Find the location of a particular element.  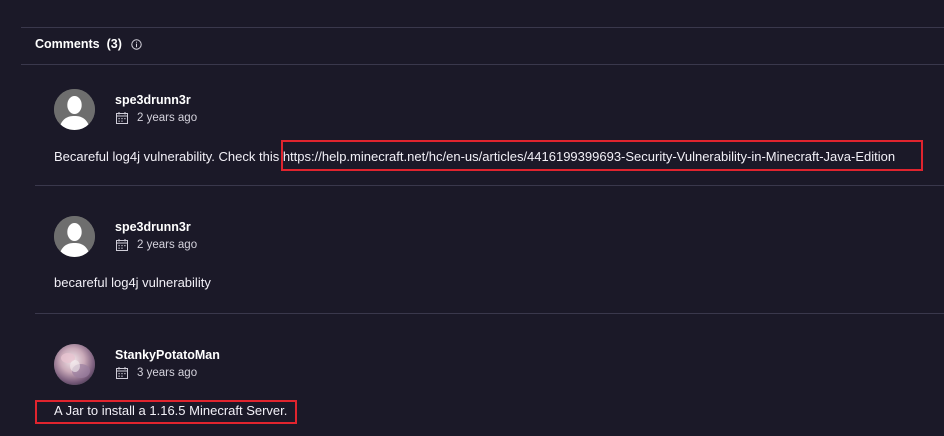

comment-meta: 3 years ago is located at coordinates (156, 373).